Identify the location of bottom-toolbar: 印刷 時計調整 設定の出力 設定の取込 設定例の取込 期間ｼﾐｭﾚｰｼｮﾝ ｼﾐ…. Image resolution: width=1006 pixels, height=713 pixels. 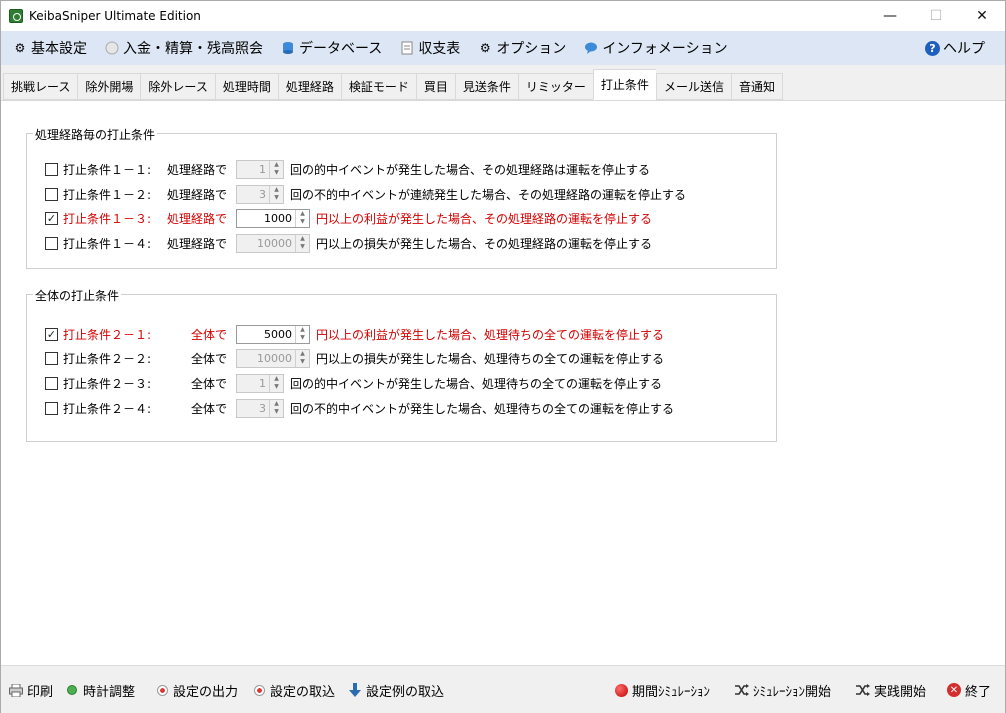
(503, 689).